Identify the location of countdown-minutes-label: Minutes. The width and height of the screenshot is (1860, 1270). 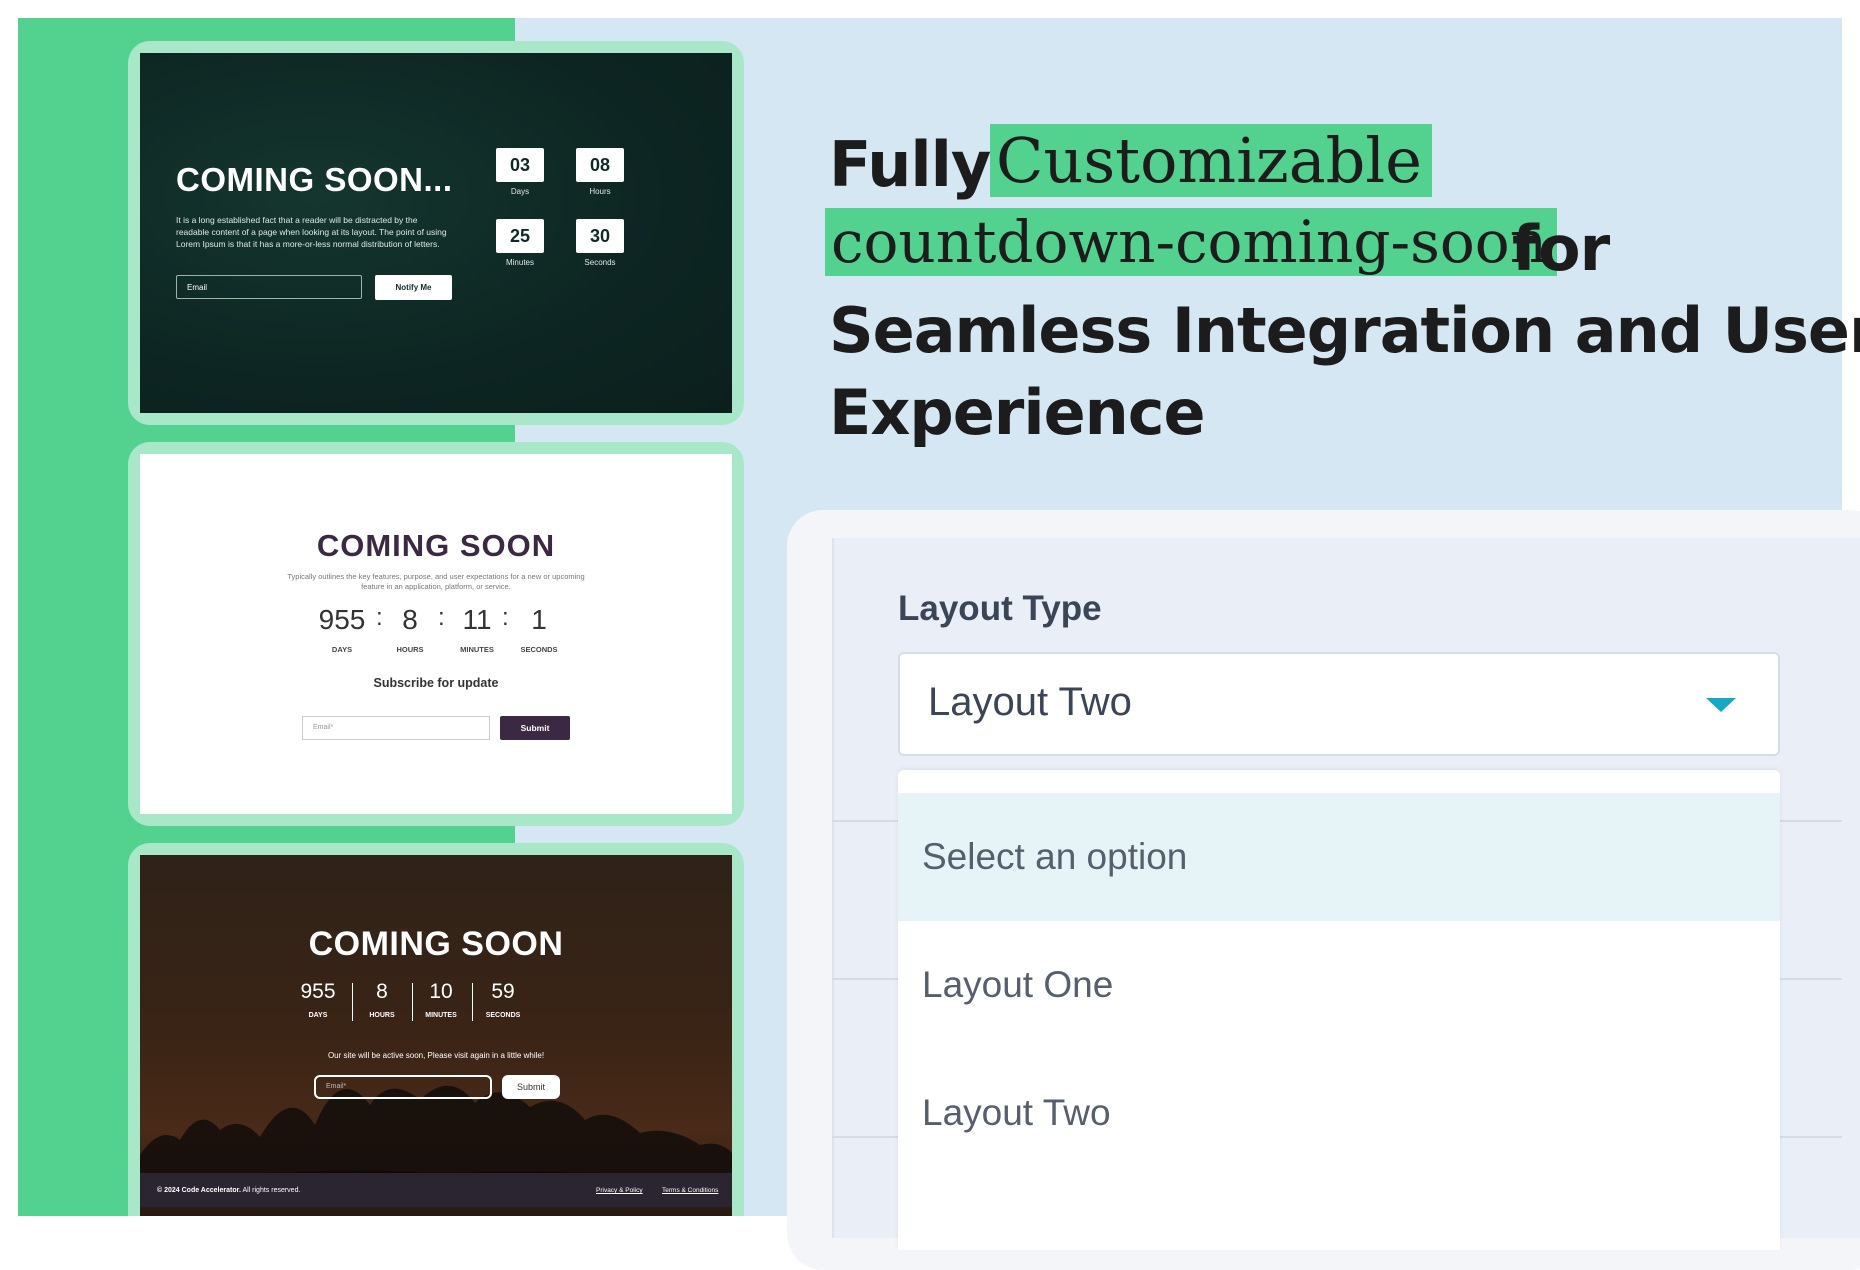
(519, 262).